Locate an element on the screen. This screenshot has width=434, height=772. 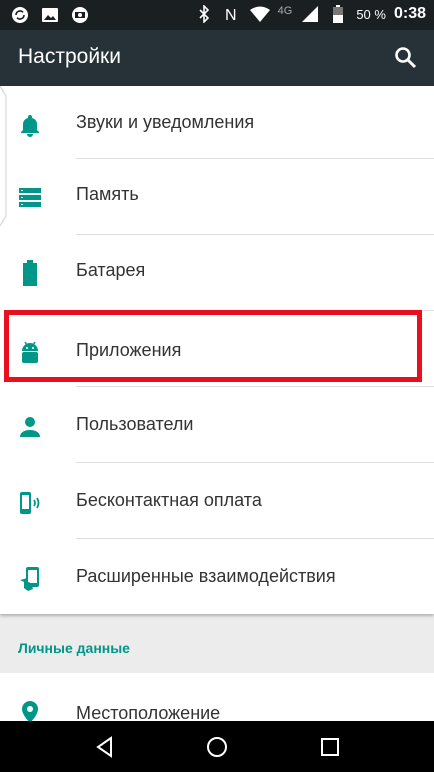
search-icon is located at coordinates (406, 58).